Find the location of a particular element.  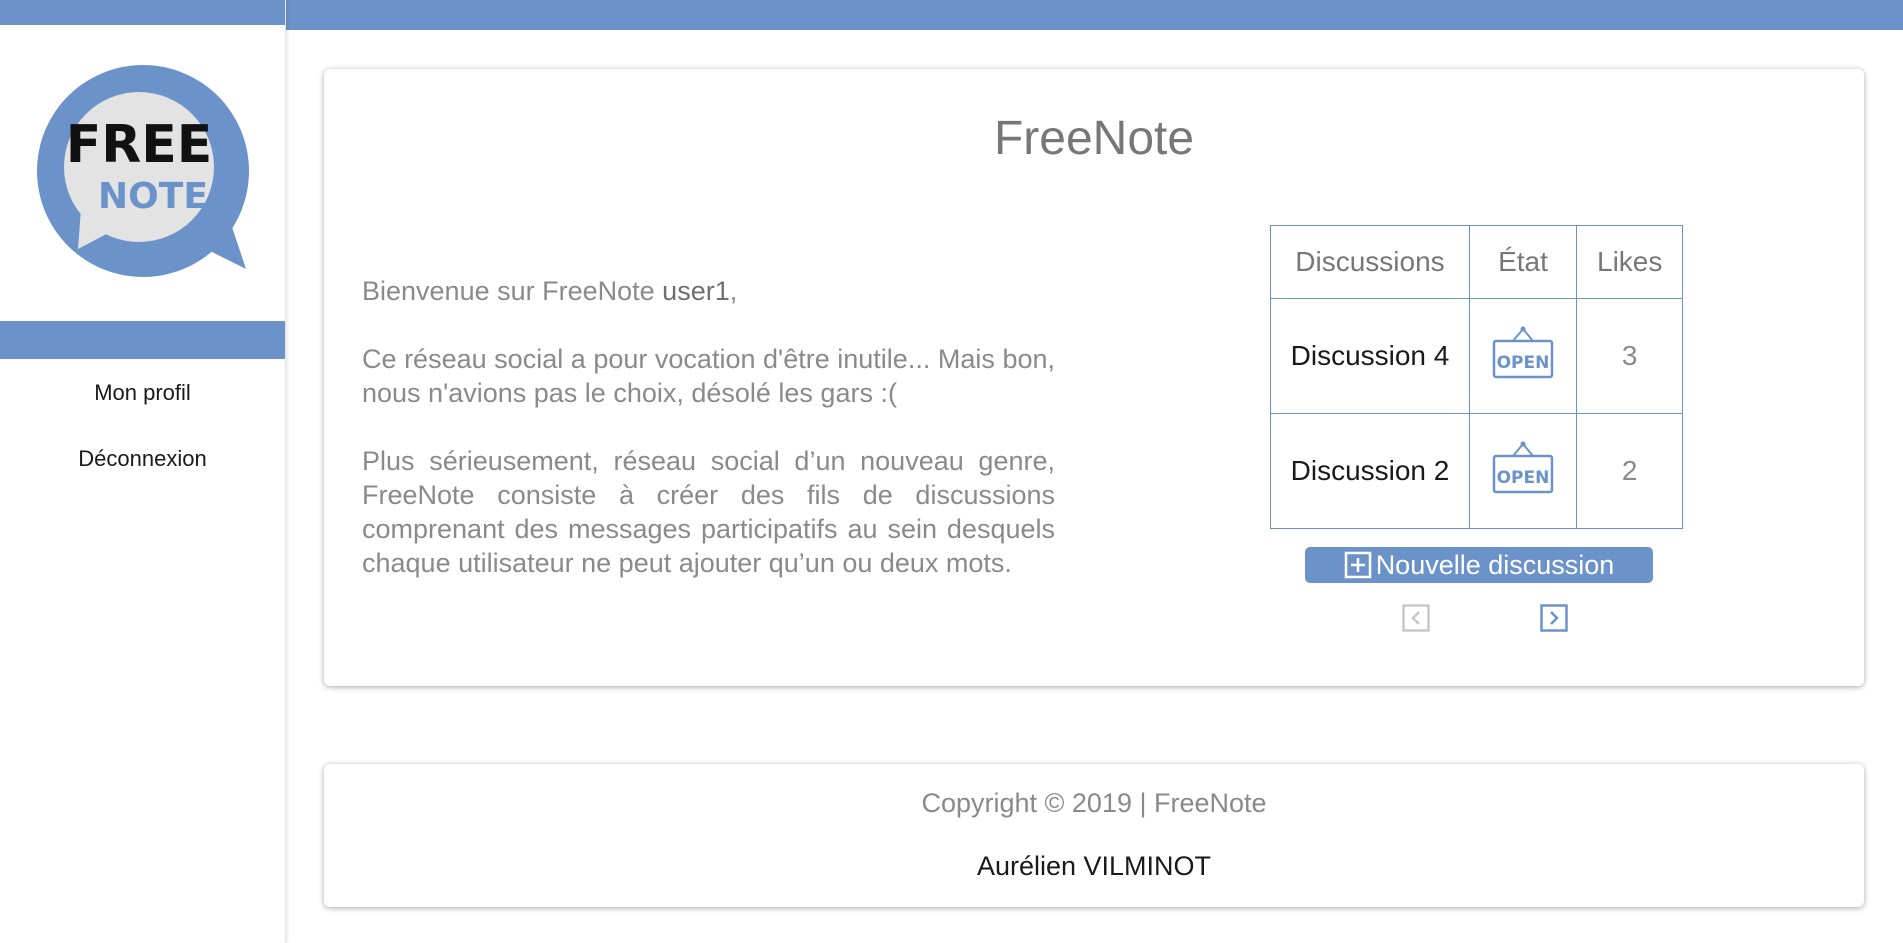

greeting-prefix: Bienvenue sur FreeNote is located at coordinates (512, 291).